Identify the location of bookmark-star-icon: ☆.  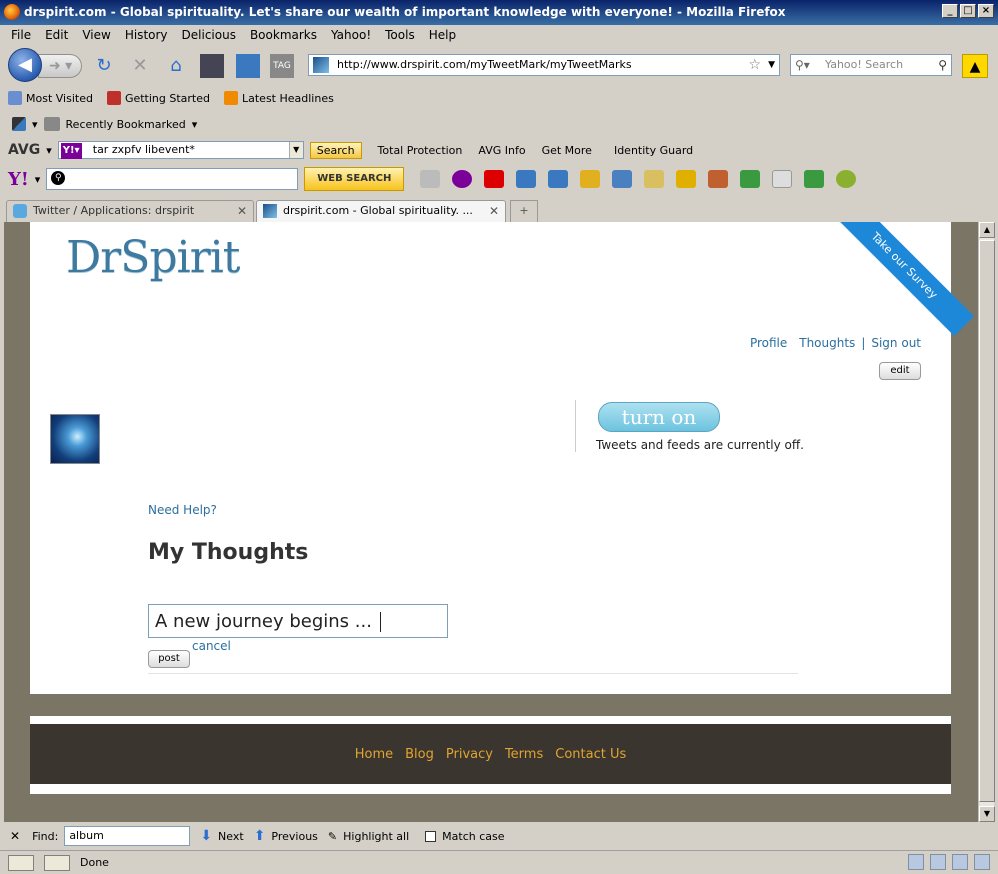
(754, 65).